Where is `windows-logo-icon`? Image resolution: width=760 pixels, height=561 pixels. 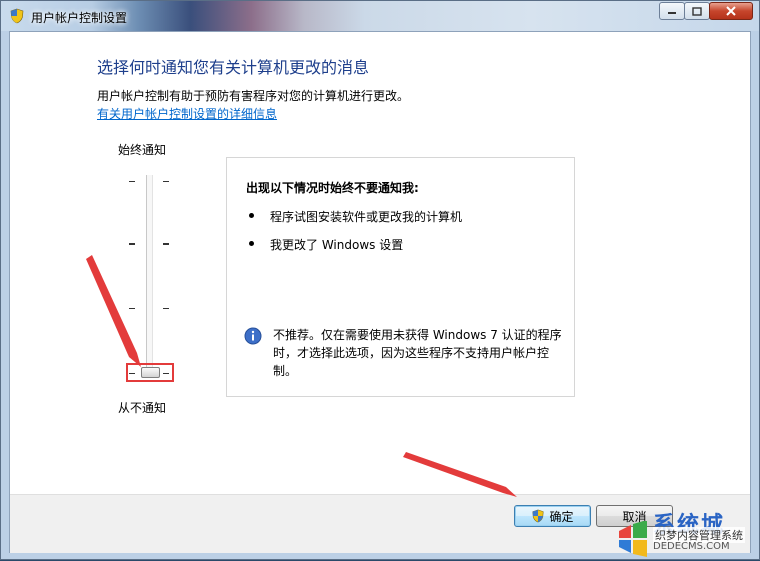 windows-logo-icon is located at coordinates (633, 539).